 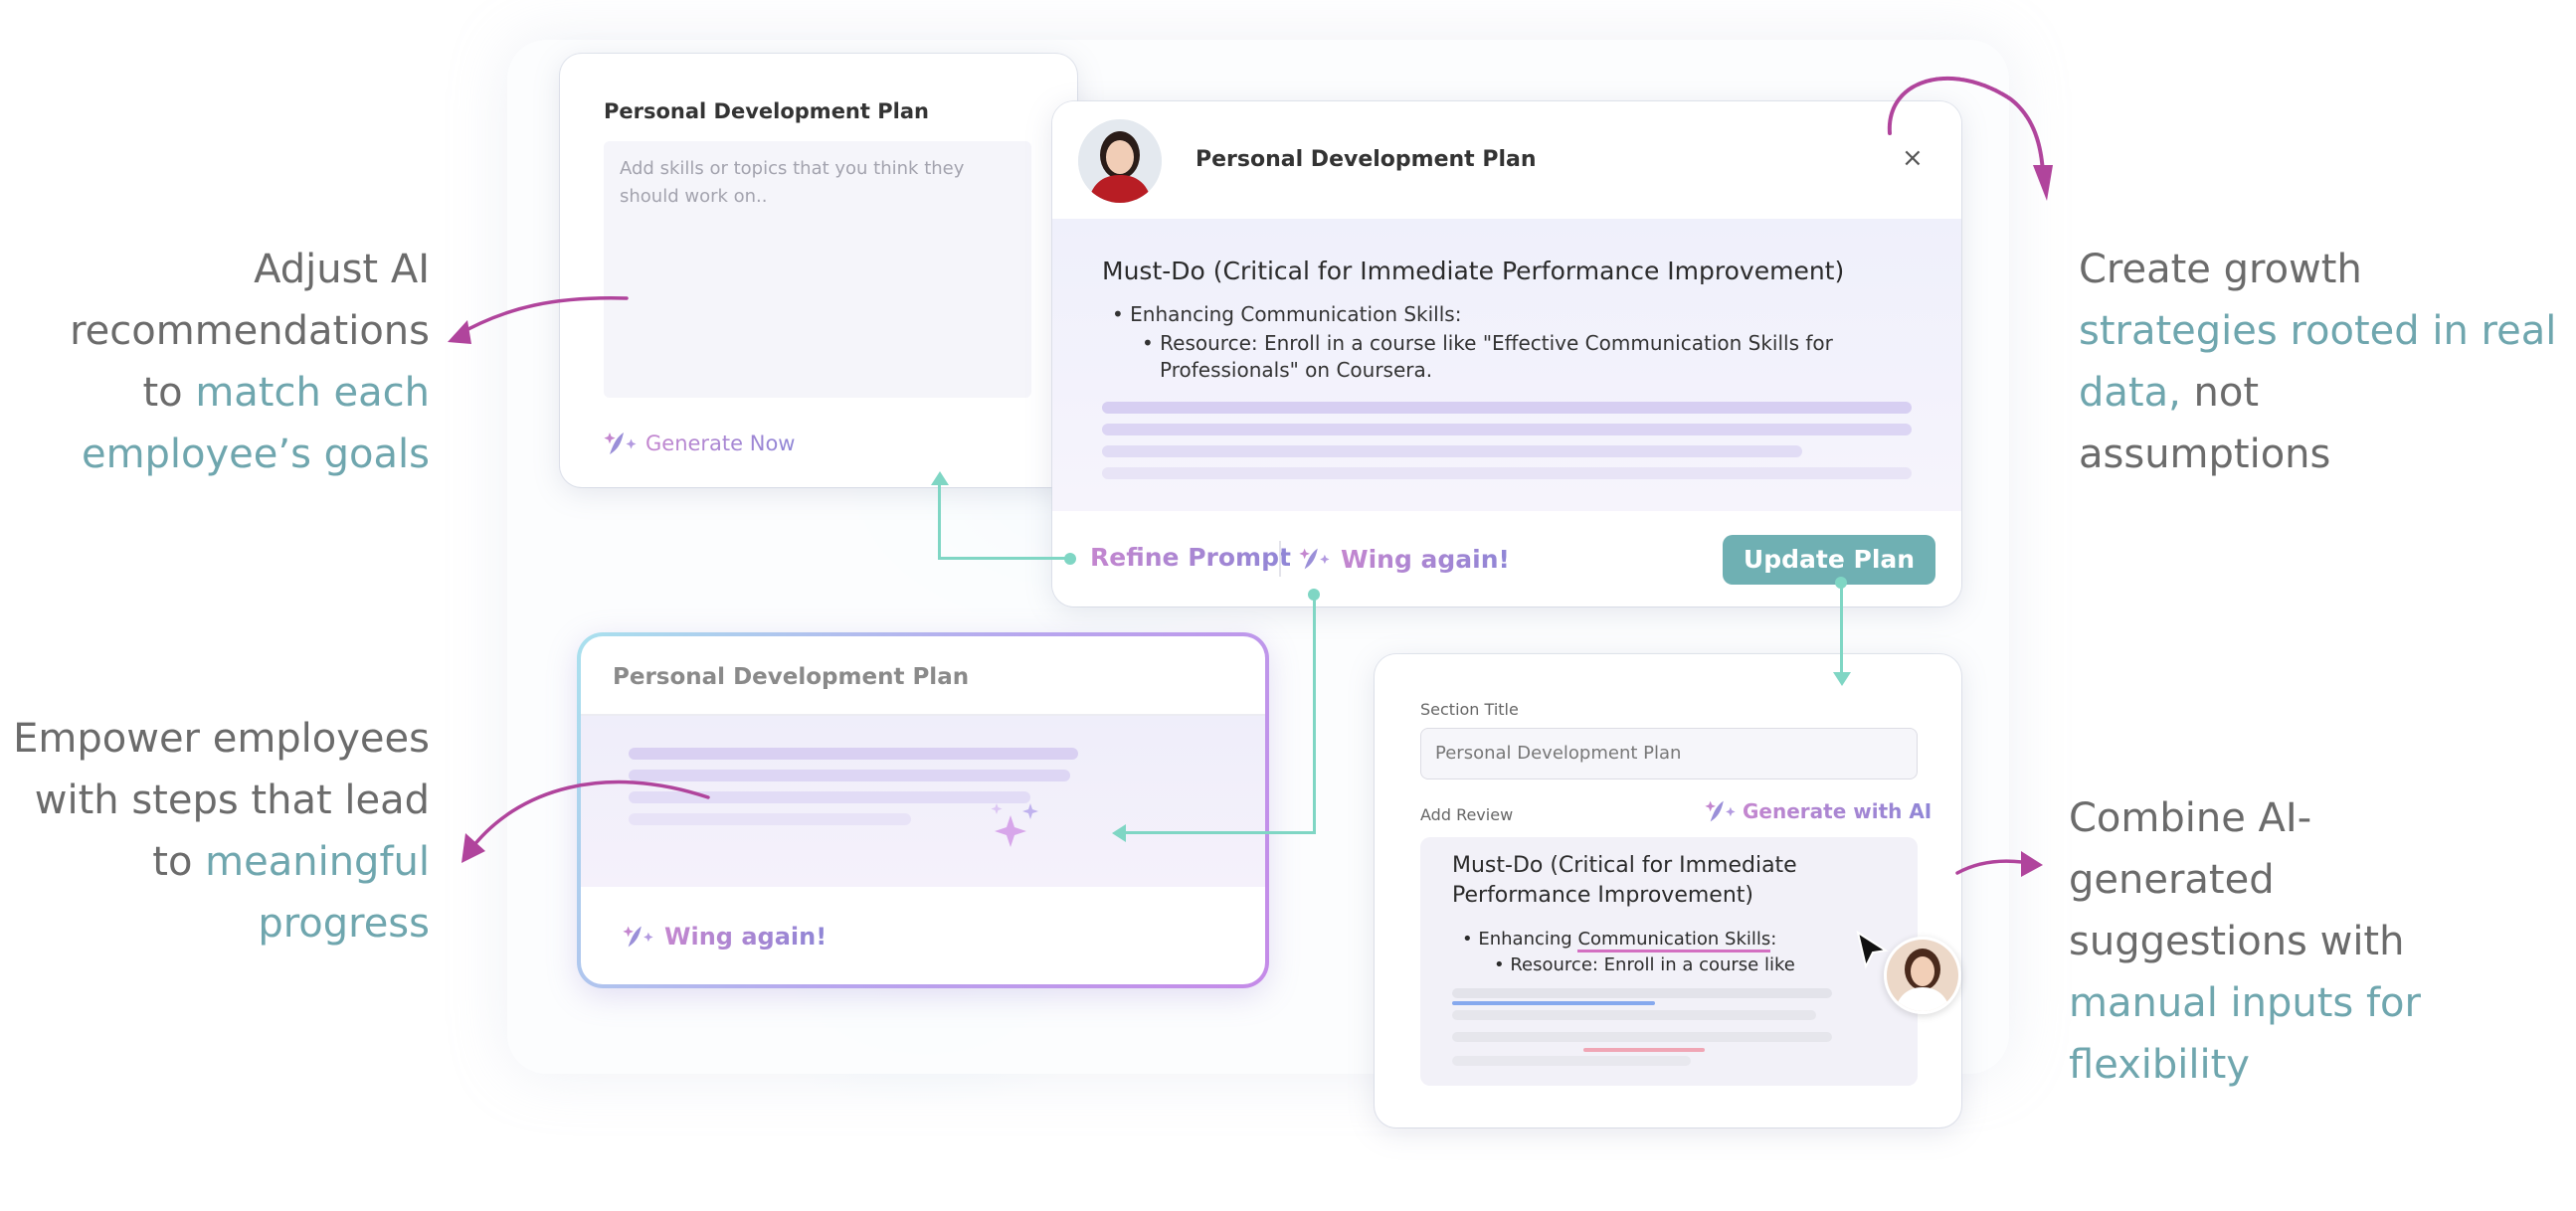 I want to click on loading-card-title: Personal Development Plan, so click(x=791, y=677).